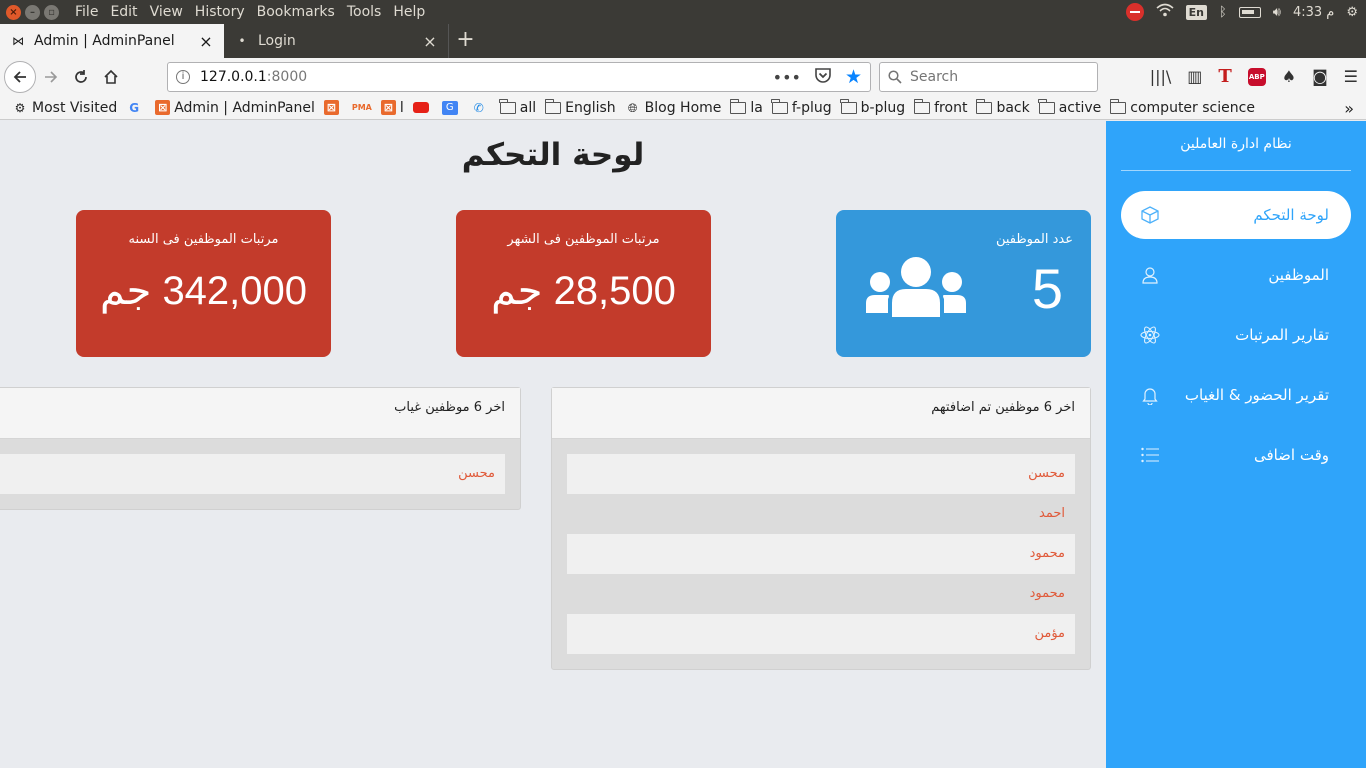 This screenshot has height=768, width=1366. What do you see at coordinates (1349, 108) in the screenshot?
I see `chevron-more-icon: »` at bounding box center [1349, 108].